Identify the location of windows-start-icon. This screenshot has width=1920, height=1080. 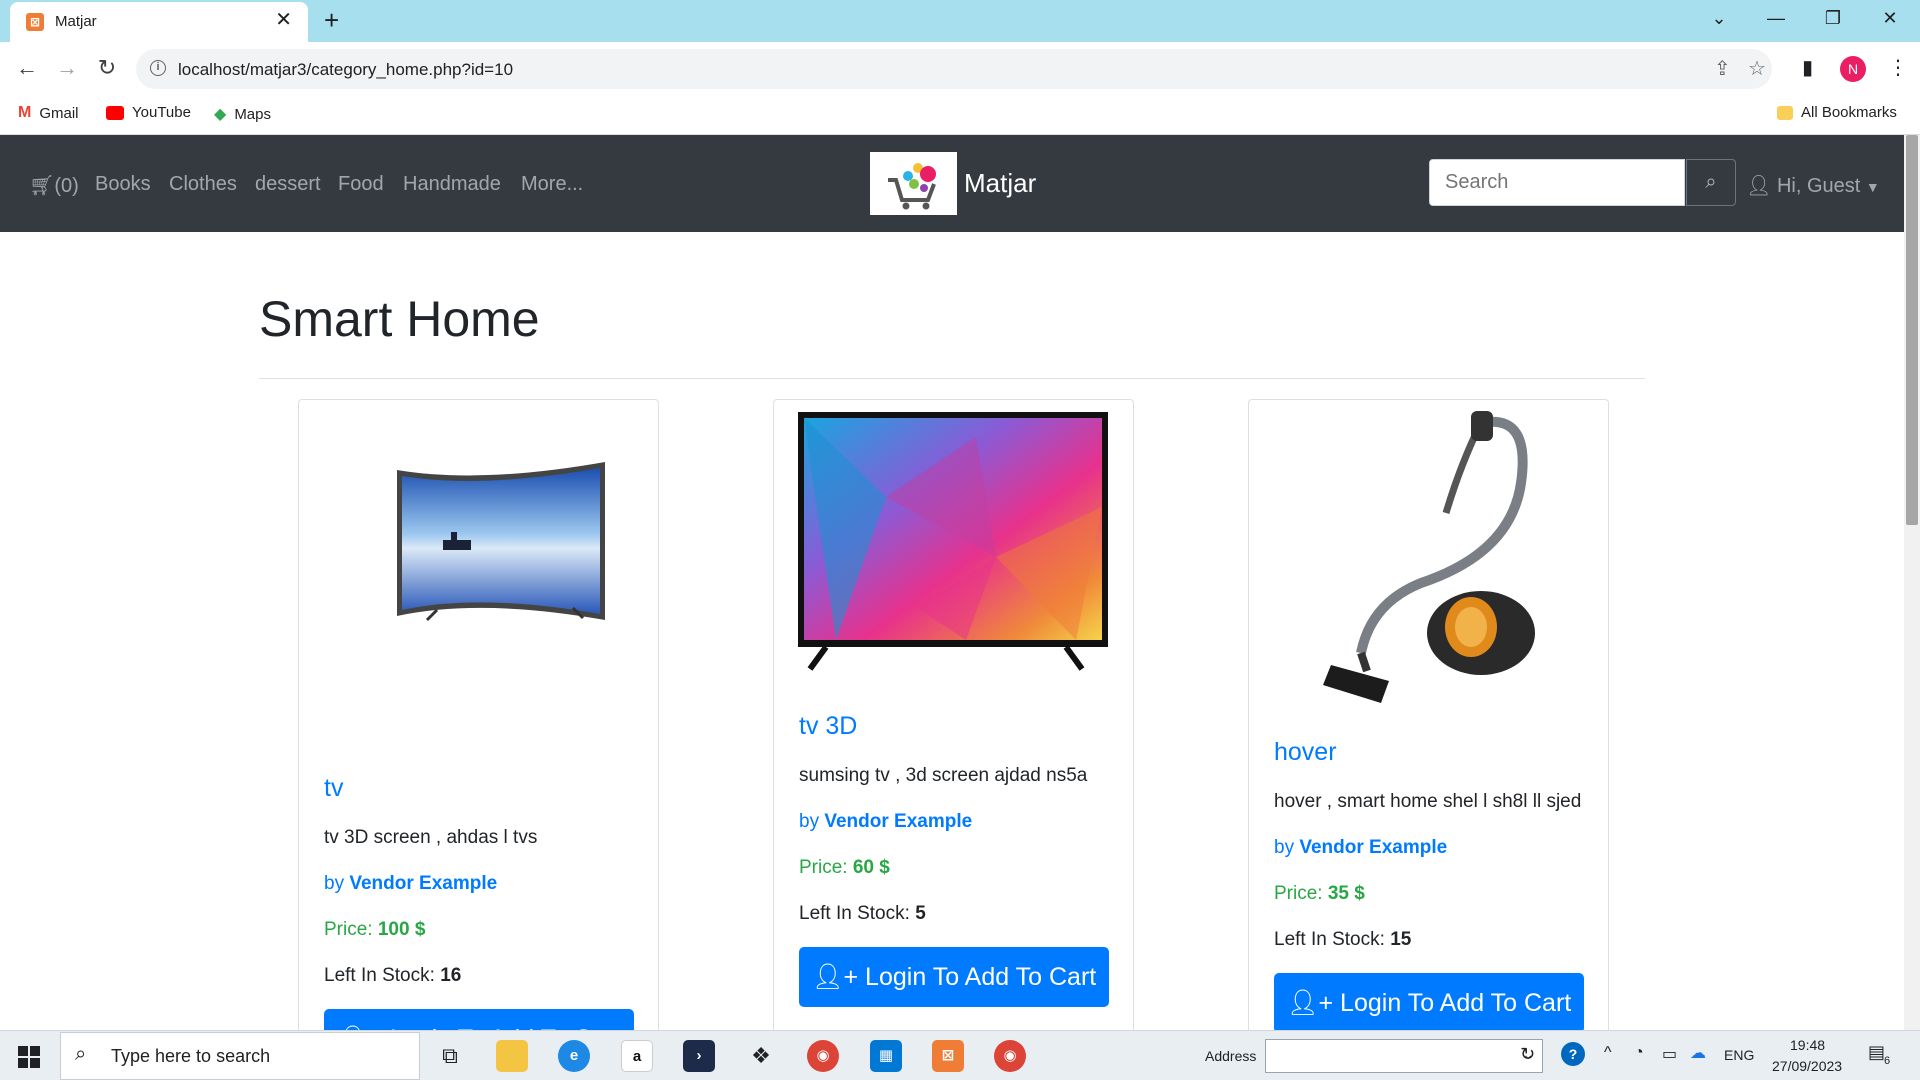
(29, 1057).